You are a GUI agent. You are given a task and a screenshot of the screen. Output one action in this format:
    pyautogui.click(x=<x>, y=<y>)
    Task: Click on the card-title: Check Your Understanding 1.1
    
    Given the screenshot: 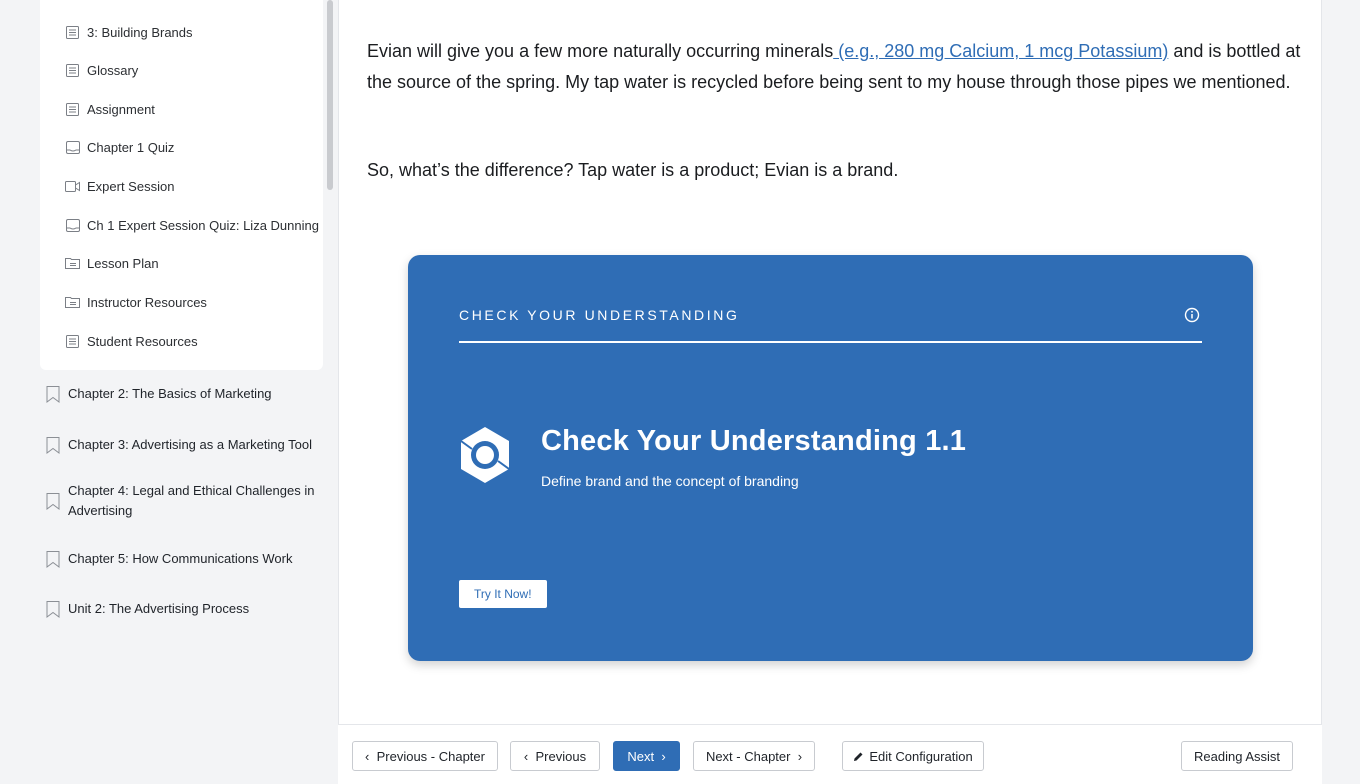 What is the action you would take?
    pyautogui.click(x=754, y=441)
    